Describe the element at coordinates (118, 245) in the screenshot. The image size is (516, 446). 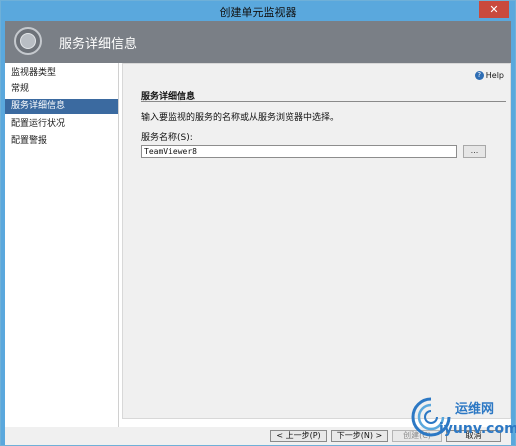
I see `sidebar-divider` at that location.